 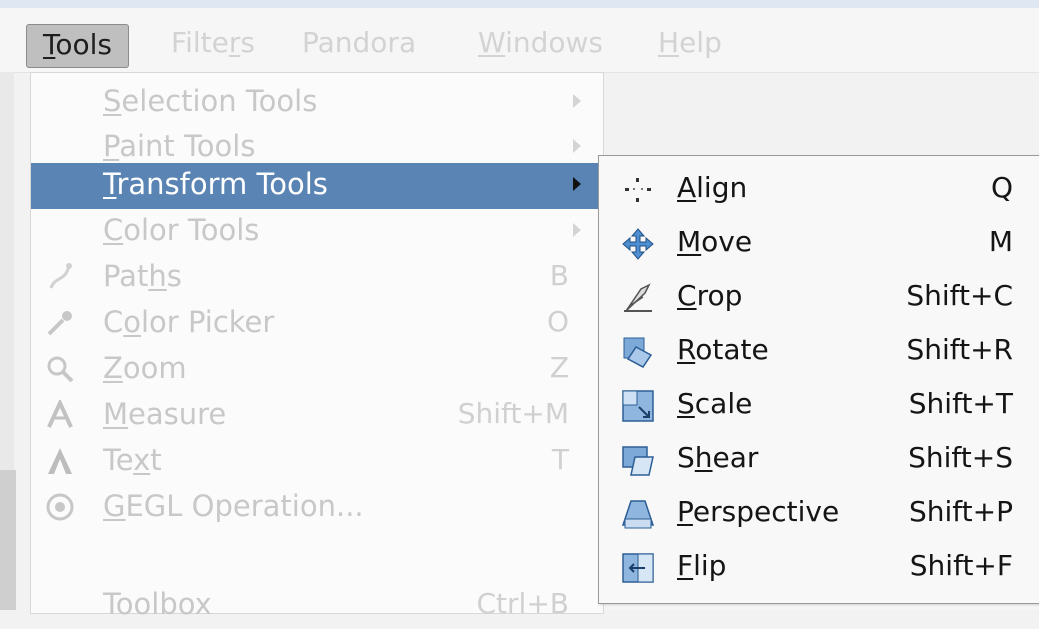 What do you see at coordinates (317, 324) in the screenshot?
I see `menu-item-color-picker: Color Picker O` at bounding box center [317, 324].